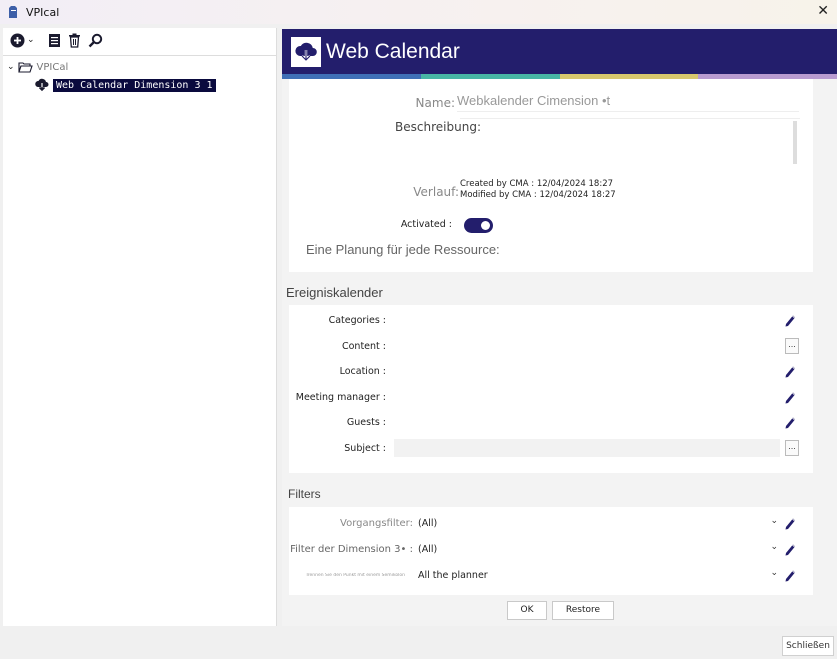  I want to click on history-label: Verlauf:, so click(436, 192).